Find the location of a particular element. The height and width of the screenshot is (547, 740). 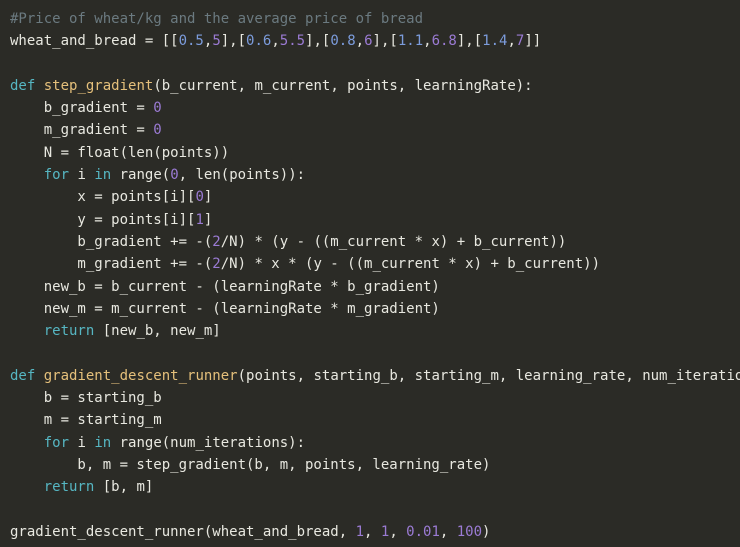

code-token-txt: ) is located at coordinates (486, 531).